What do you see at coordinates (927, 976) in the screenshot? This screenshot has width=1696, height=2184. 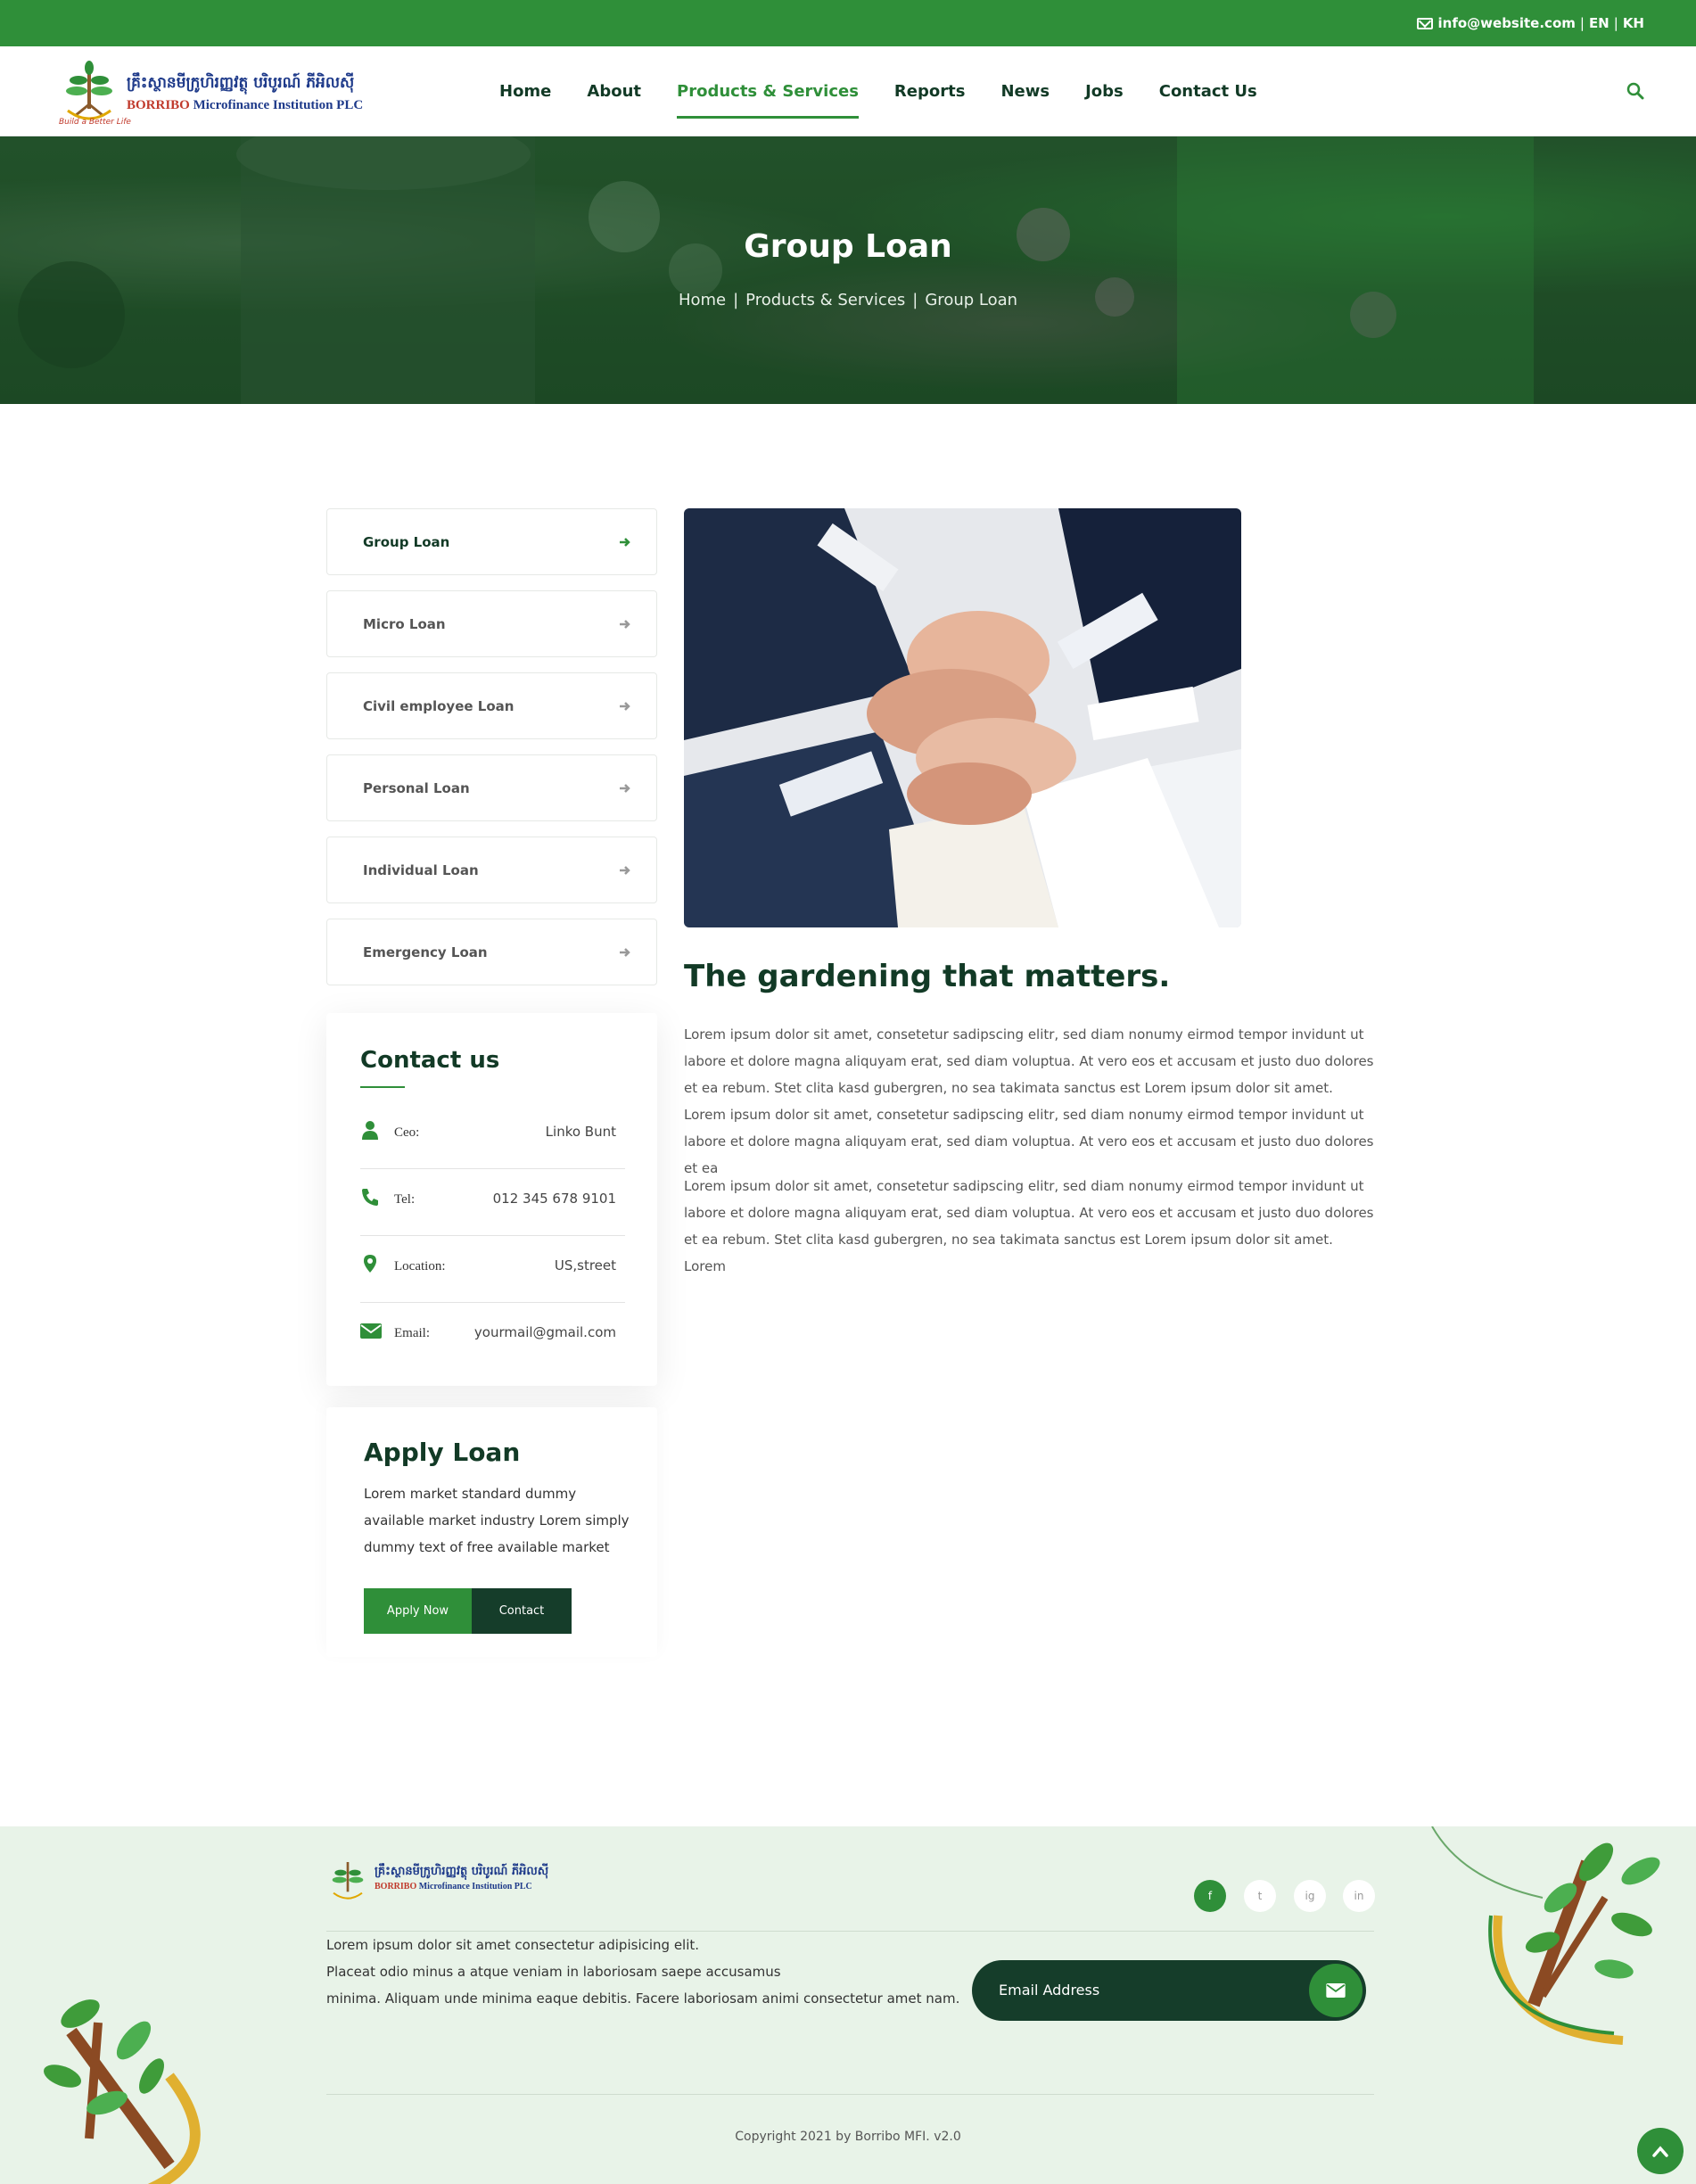 I see `content-heading: The gardening that matters.` at bounding box center [927, 976].